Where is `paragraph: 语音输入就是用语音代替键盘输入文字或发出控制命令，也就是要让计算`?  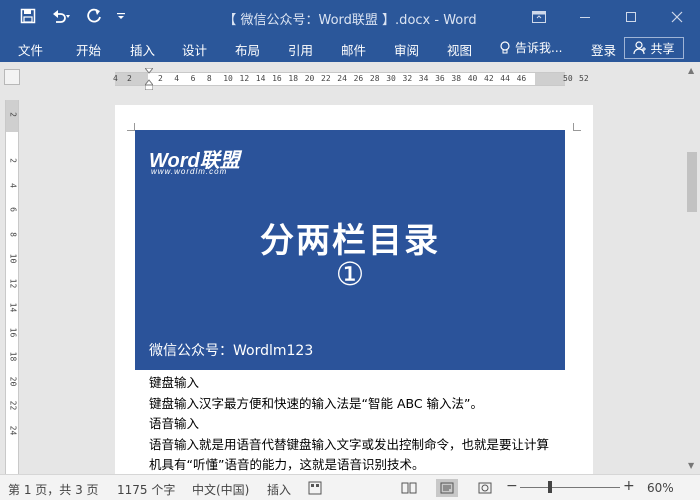
paragraph: 语音输入就是用语音代替键盘输入文字或发出控制命令，也就是要让计算 is located at coordinates (349, 444).